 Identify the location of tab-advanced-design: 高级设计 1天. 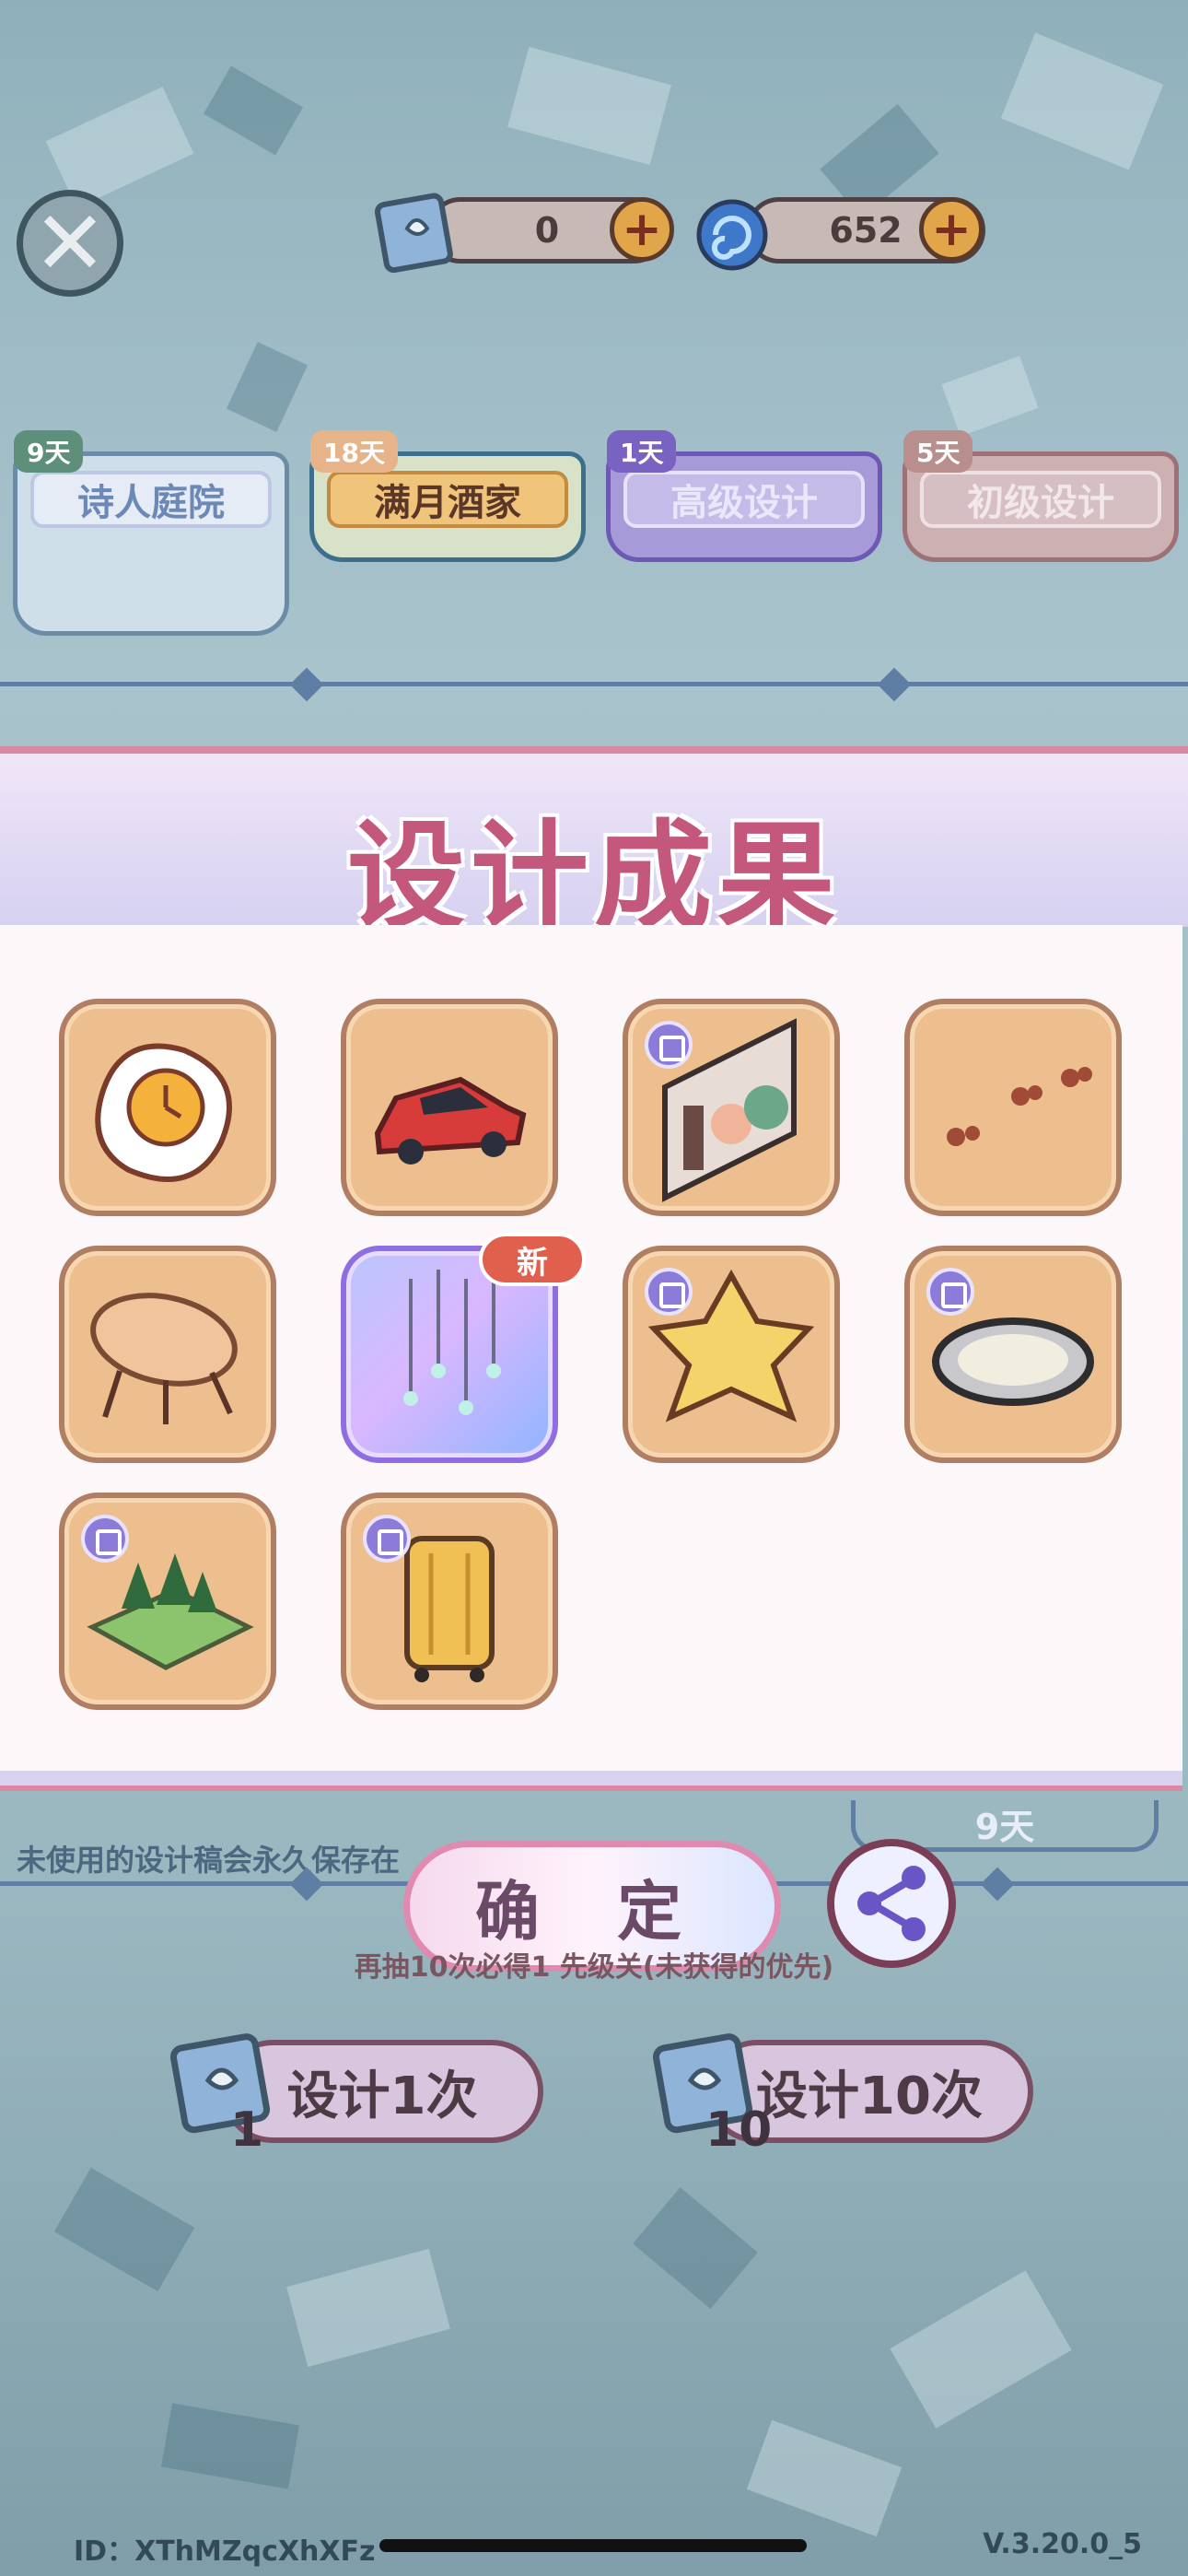
(744, 496).